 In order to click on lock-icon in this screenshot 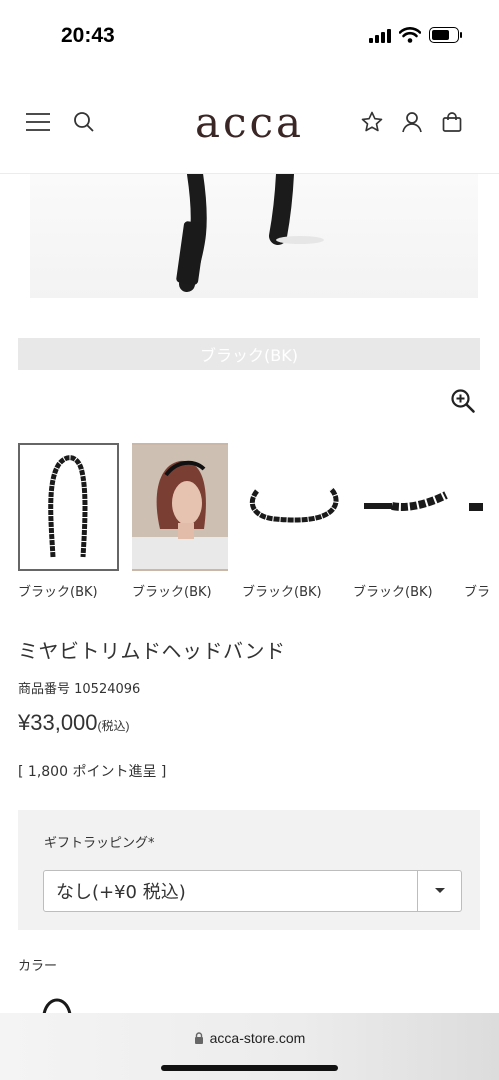, I will do `click(198, 1038)`.